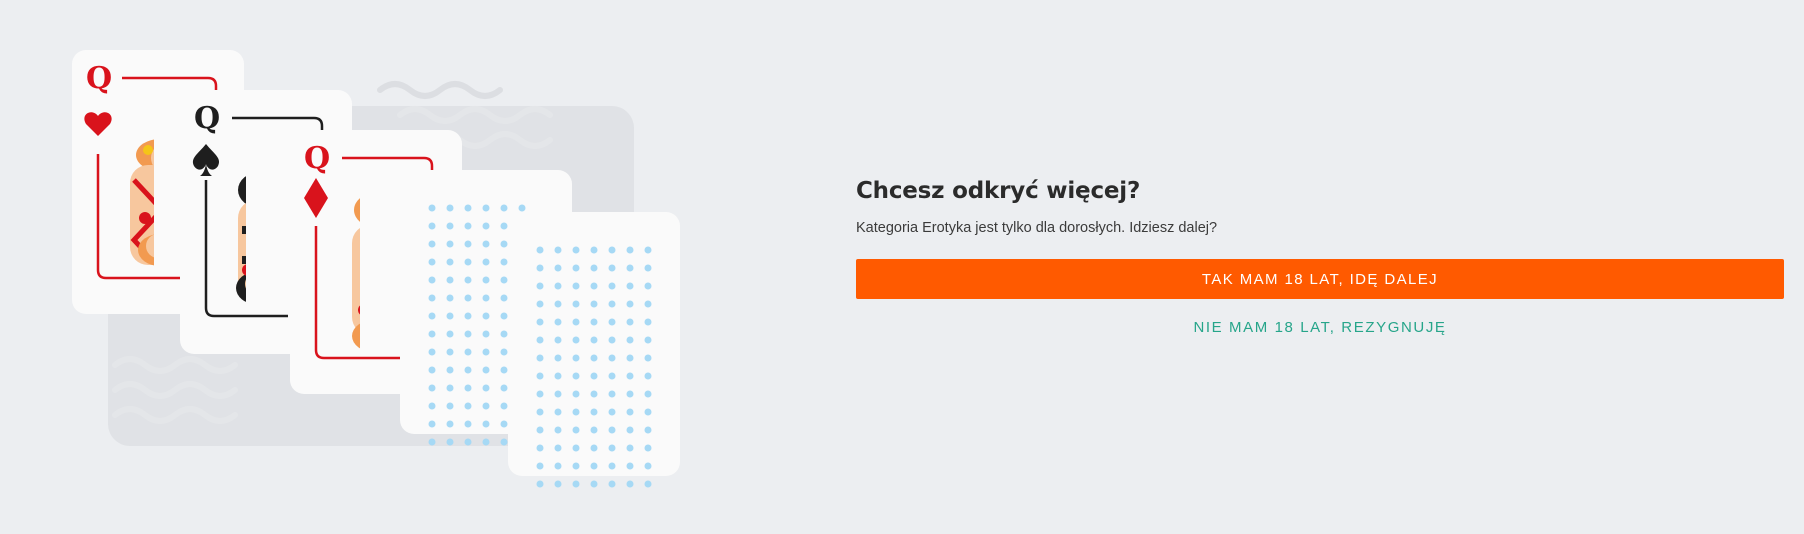 The image size is (1804, 534). I want to click on confirm-age-button: TAK MAM 18 LAT, IDĘ DALEJ, so click(1320, 279).